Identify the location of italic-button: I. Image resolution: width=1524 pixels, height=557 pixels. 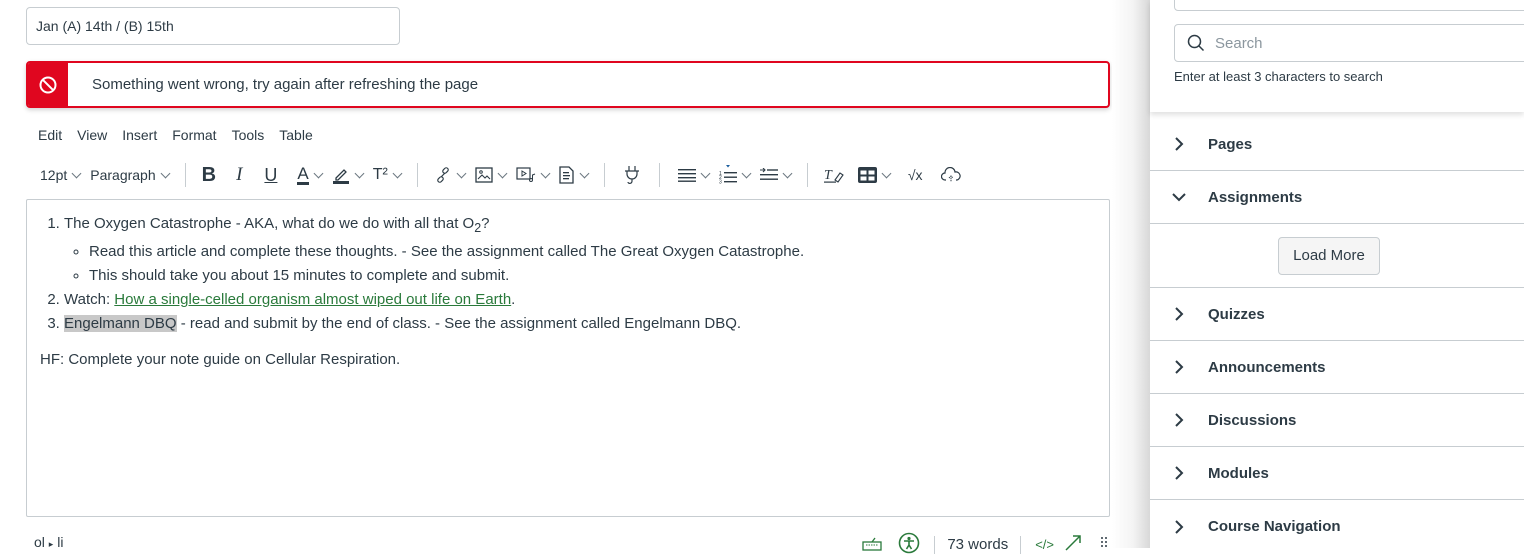
(239, 175).